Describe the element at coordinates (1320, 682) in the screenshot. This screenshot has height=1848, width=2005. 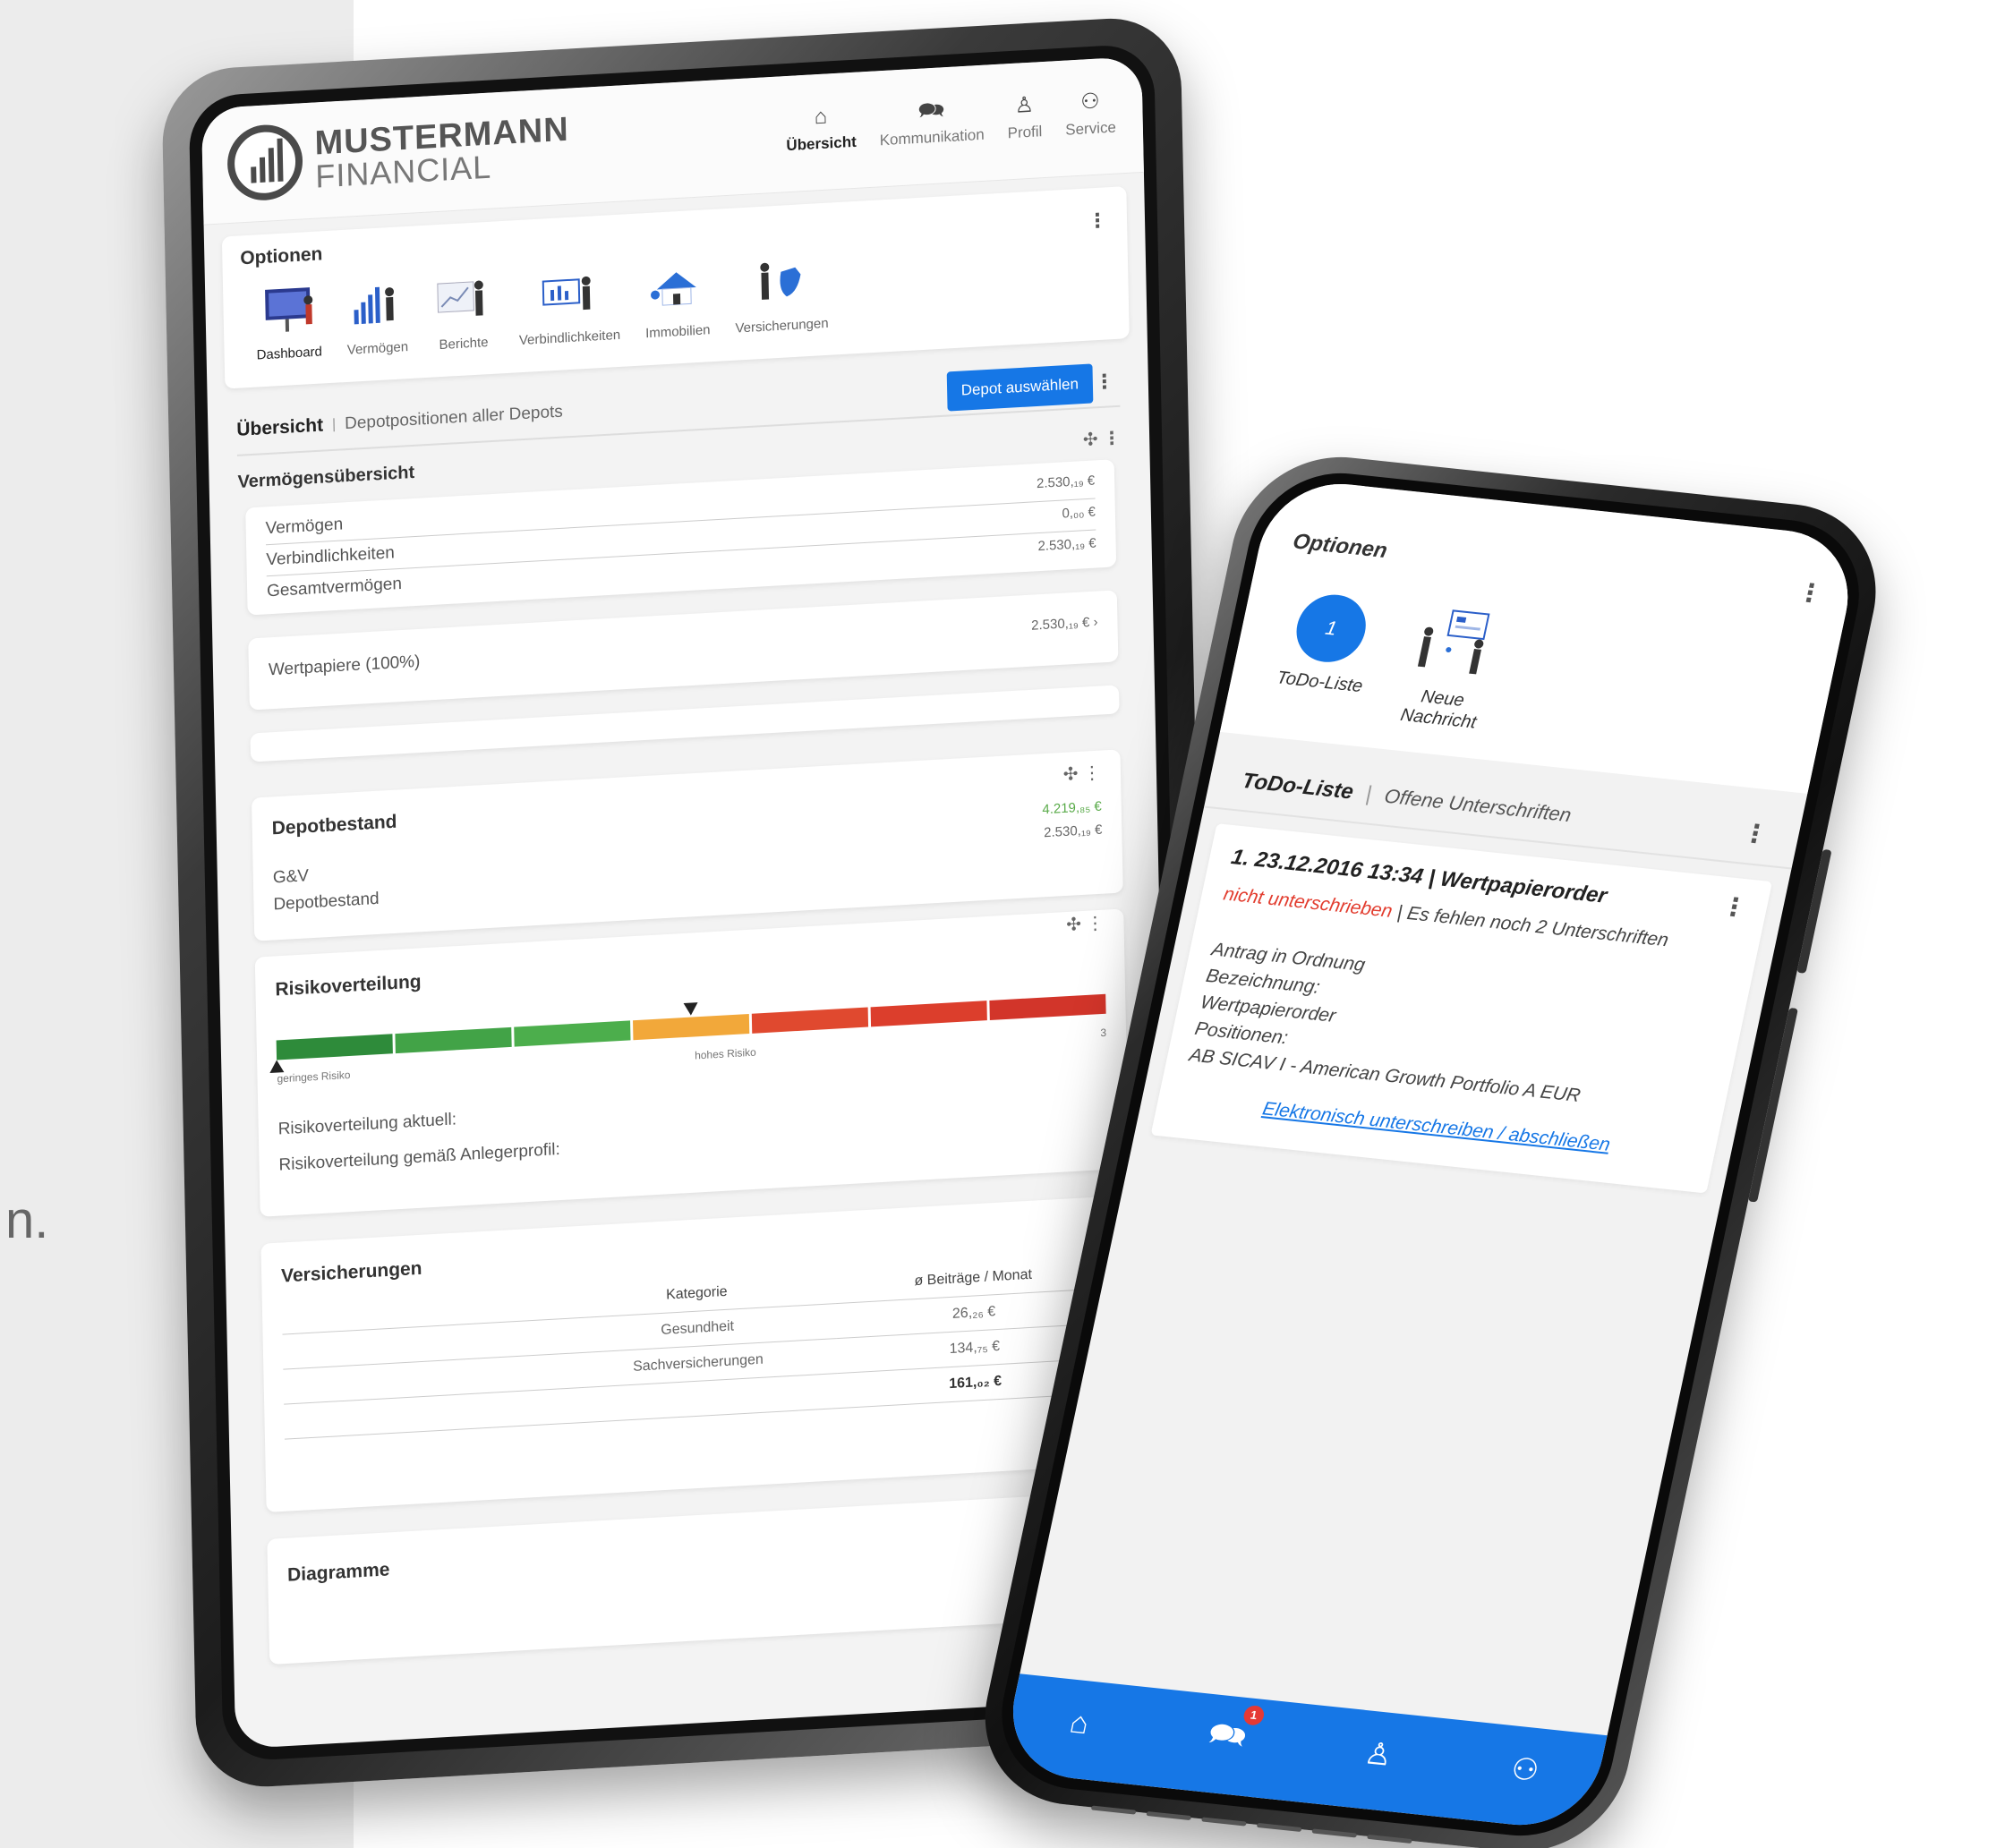
I see `option-label: ToDo-Liste` at that location.